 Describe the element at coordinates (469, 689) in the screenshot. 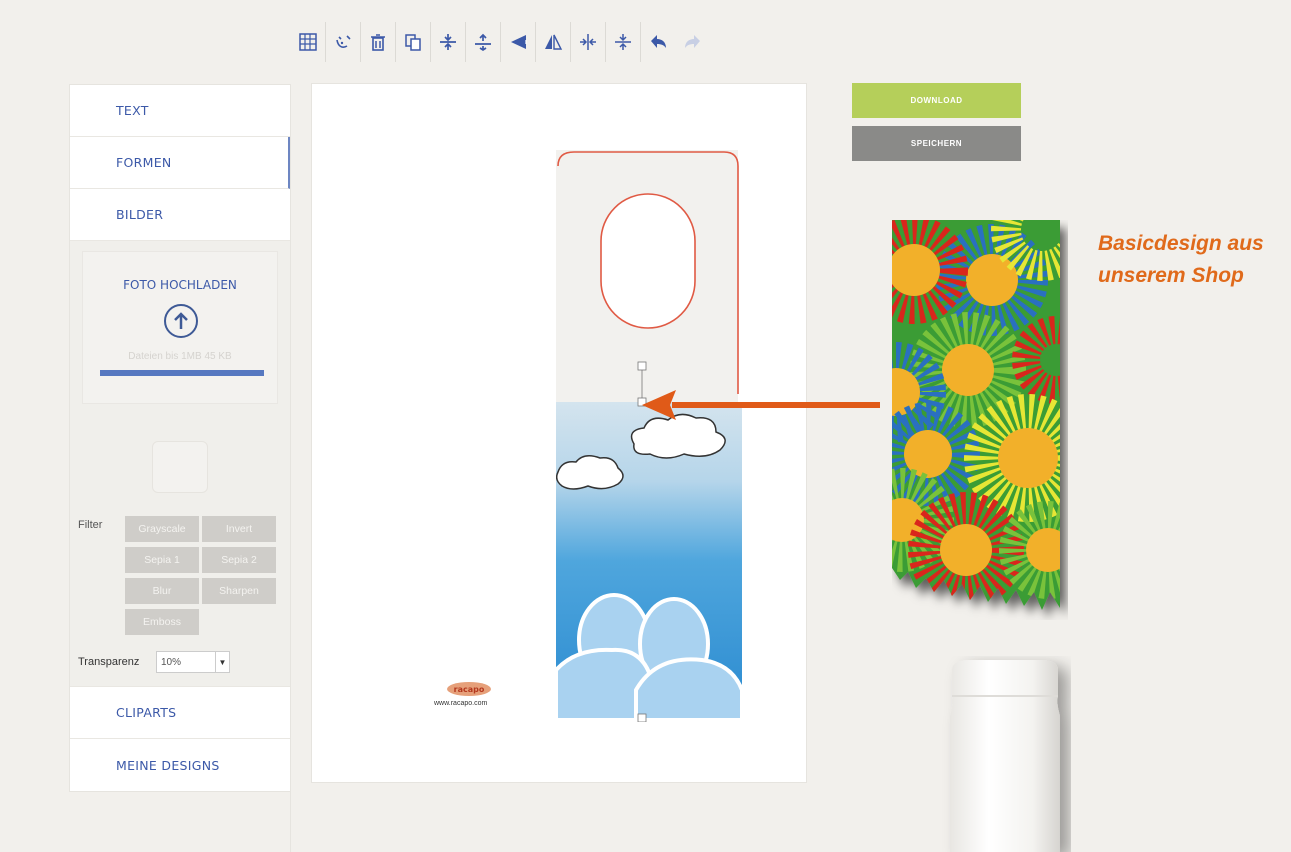

I see `logo-text: racapo` at that location.